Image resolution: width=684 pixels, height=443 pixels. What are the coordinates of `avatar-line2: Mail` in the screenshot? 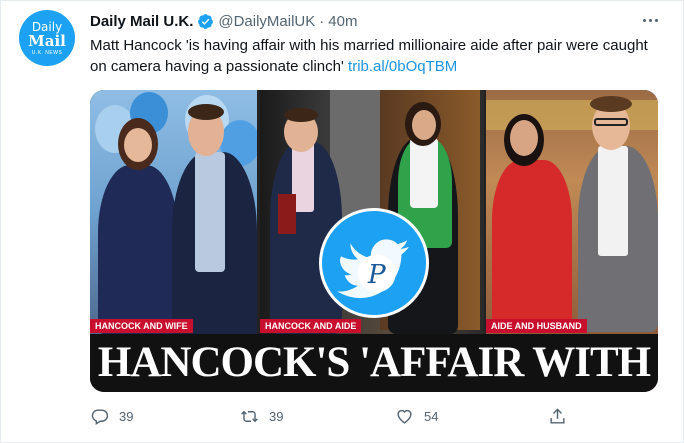 It's located at (47, 40).